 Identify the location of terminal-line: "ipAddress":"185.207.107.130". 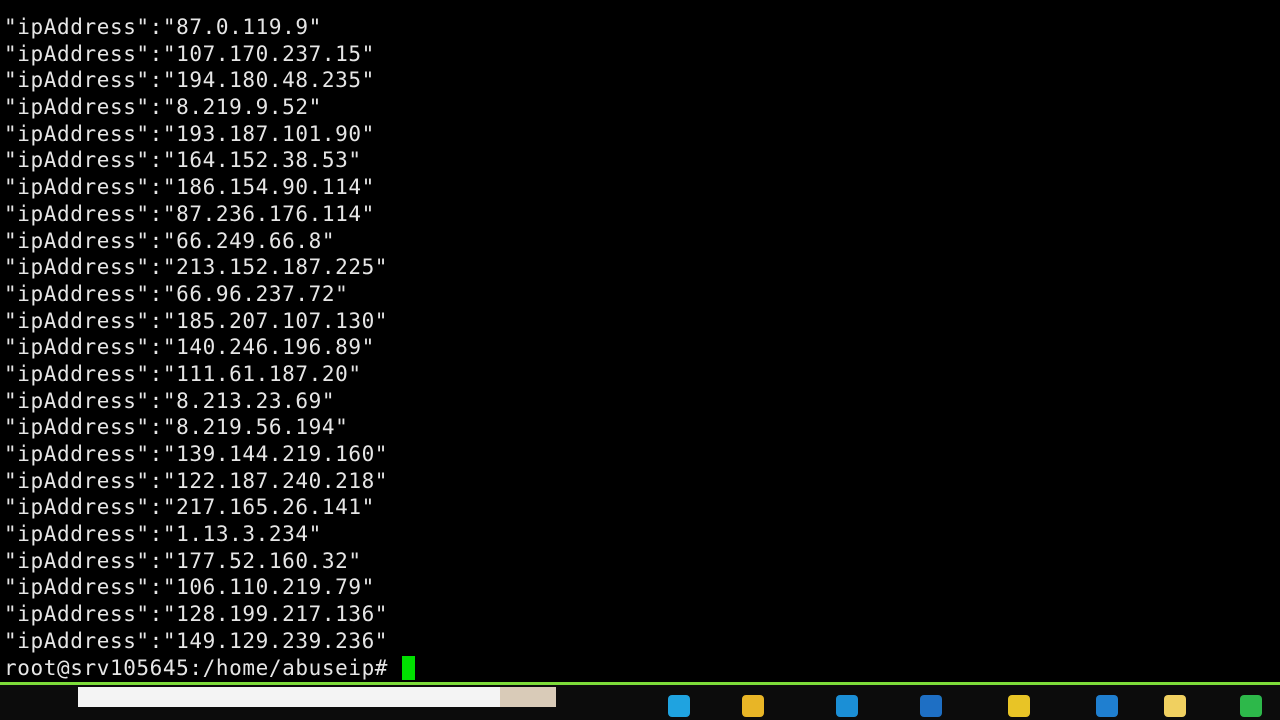
(196, 320).